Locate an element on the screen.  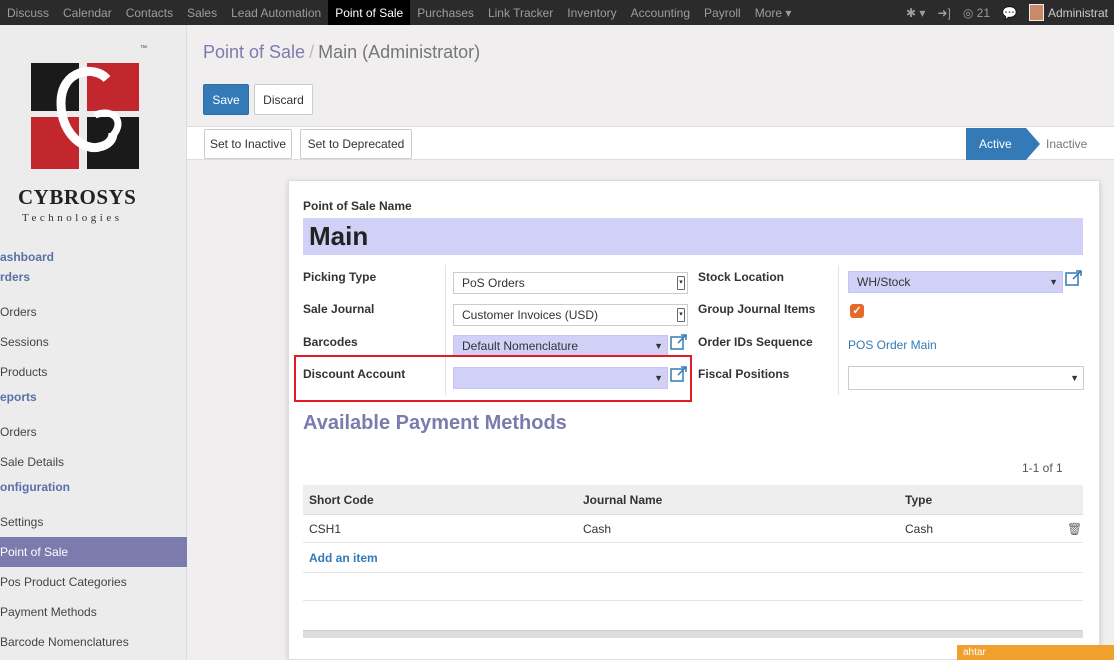
top-menu-item: Accounting is located at coordinates (660, 12).